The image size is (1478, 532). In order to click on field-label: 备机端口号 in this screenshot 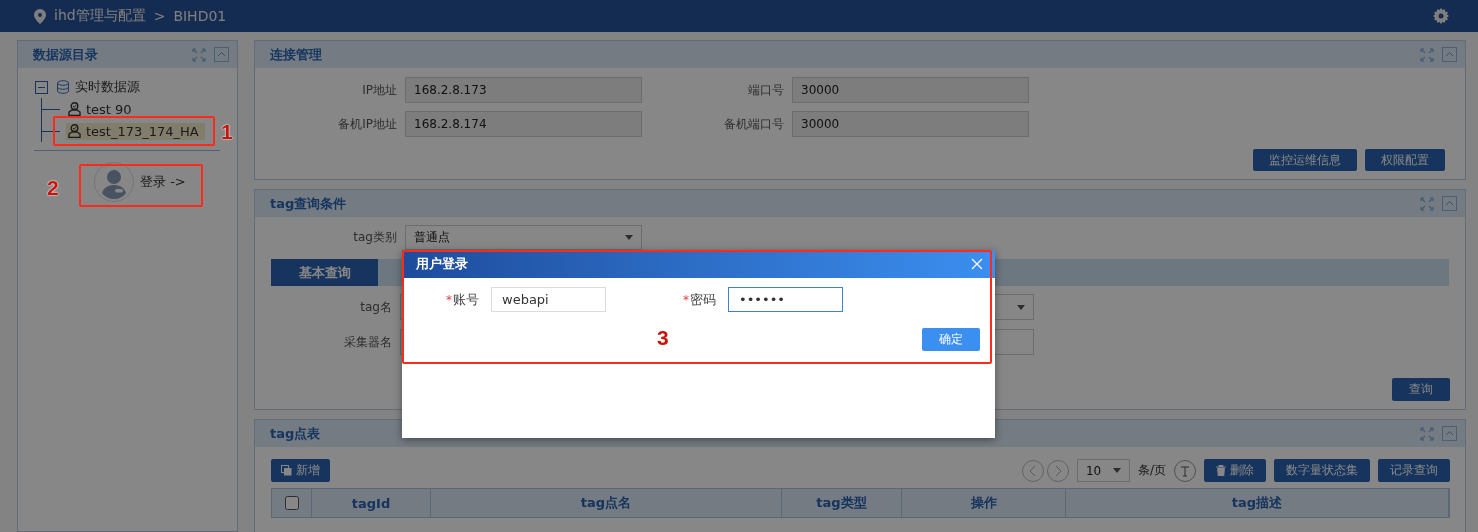, I will do `click(754, 124)`.